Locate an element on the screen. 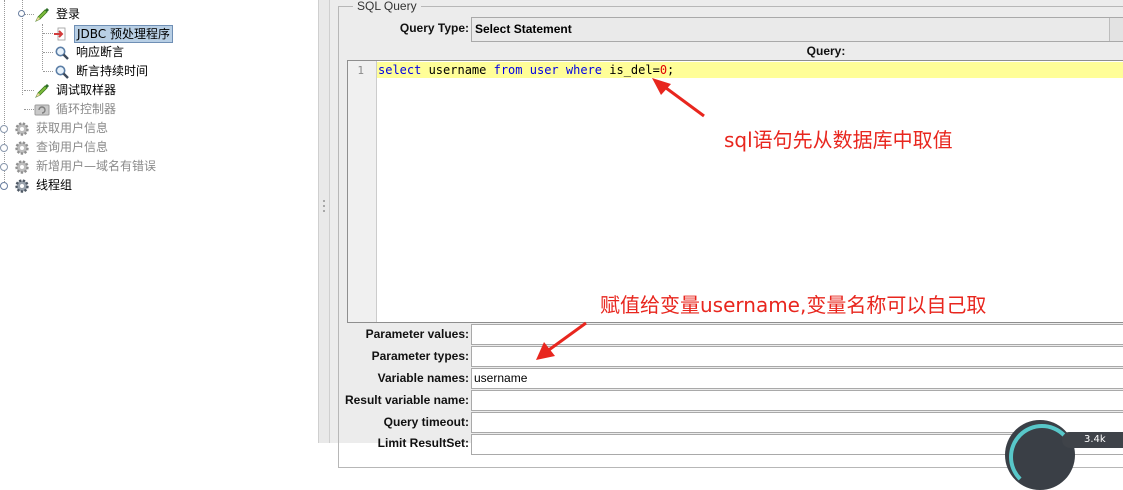 This screenshot has height=490, width=1123. parameter-values-label: Parameter values: is located at coordinates (417, 334).